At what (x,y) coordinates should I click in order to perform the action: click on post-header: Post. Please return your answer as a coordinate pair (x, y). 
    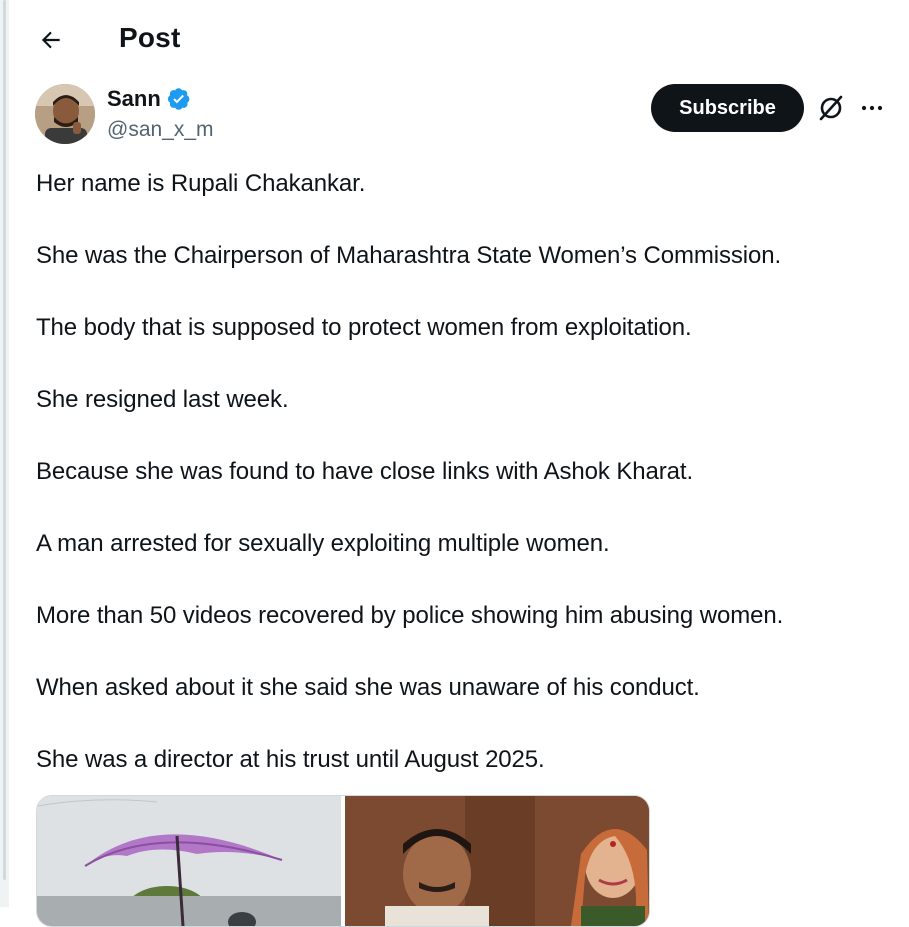
    Looking at the image, I should click on (459, 40).